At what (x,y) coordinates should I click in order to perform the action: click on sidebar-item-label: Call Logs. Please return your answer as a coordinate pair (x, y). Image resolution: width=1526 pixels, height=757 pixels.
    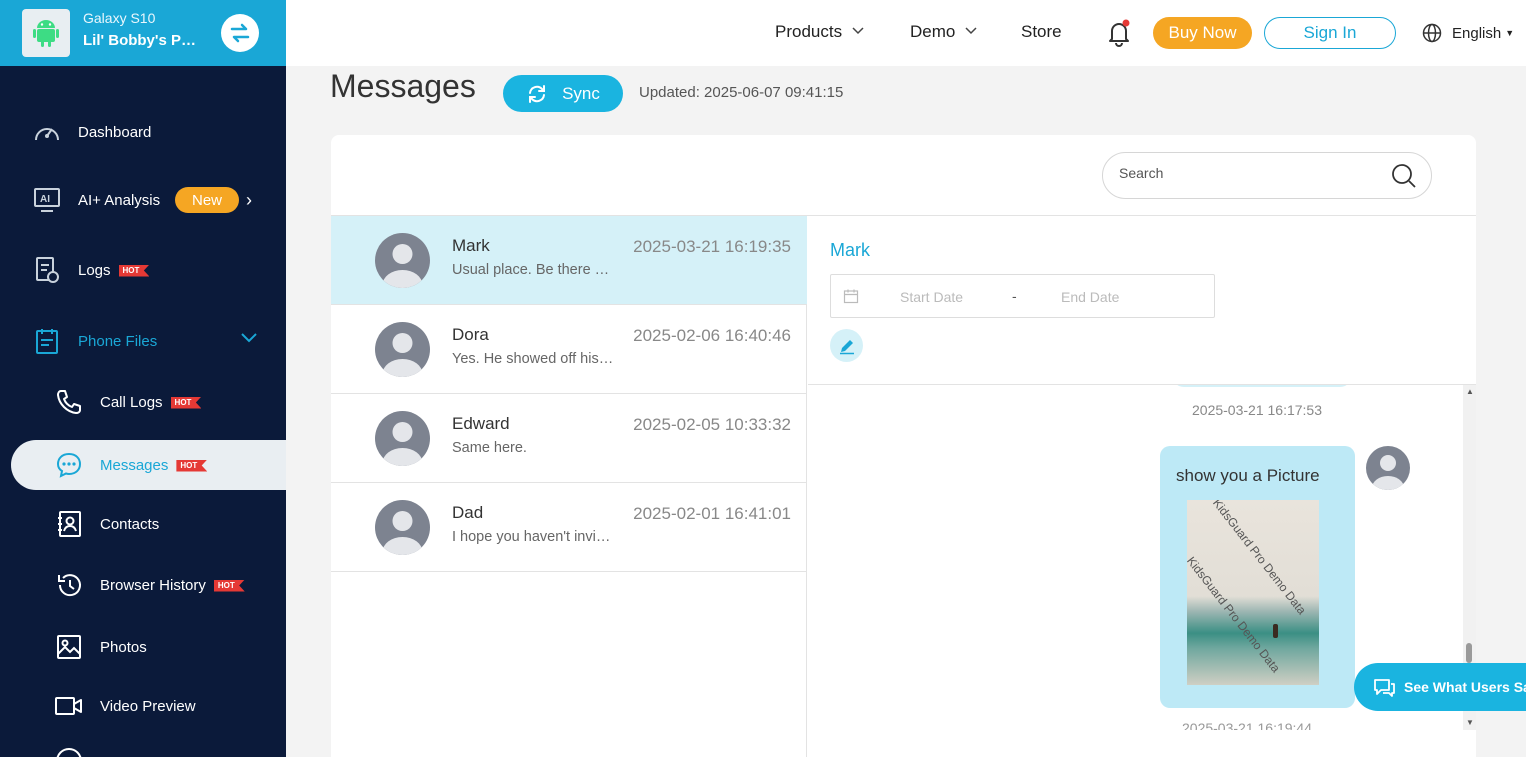
    Looking at the image, I should click on (131, 402).